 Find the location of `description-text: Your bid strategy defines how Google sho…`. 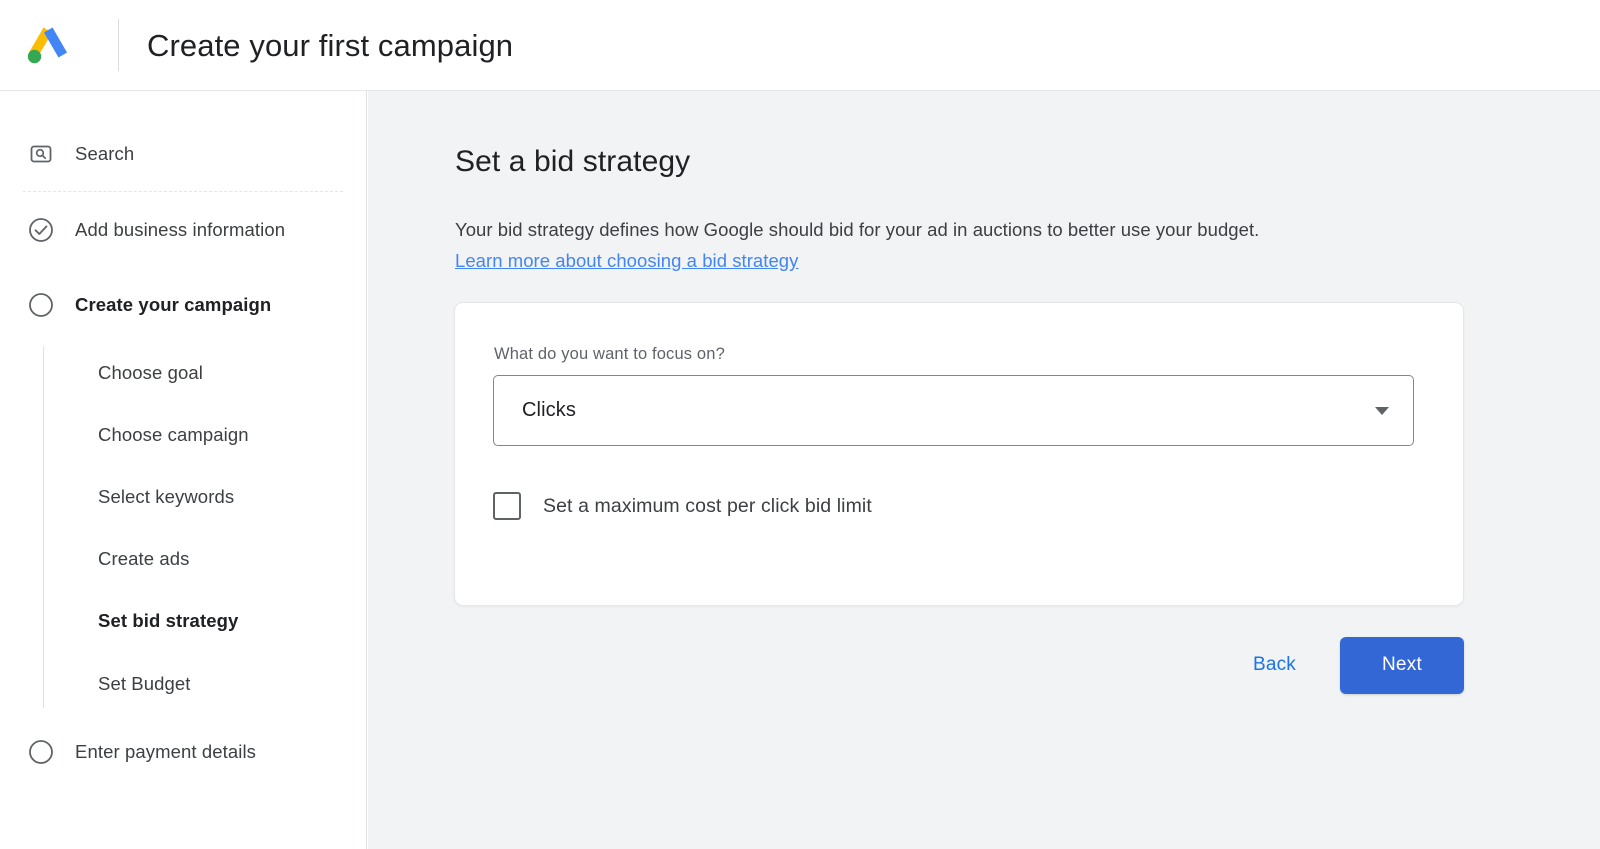

description-text: Your bid strategy defines how Google sho… is located at coordinates (857, 229).